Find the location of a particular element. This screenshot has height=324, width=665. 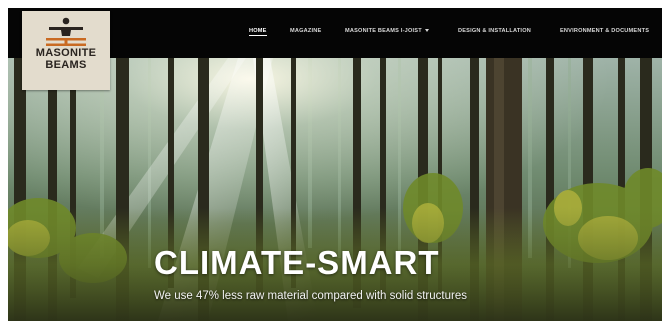

logo-text-masonite: MASONITE is located at coordinates (66, 53).